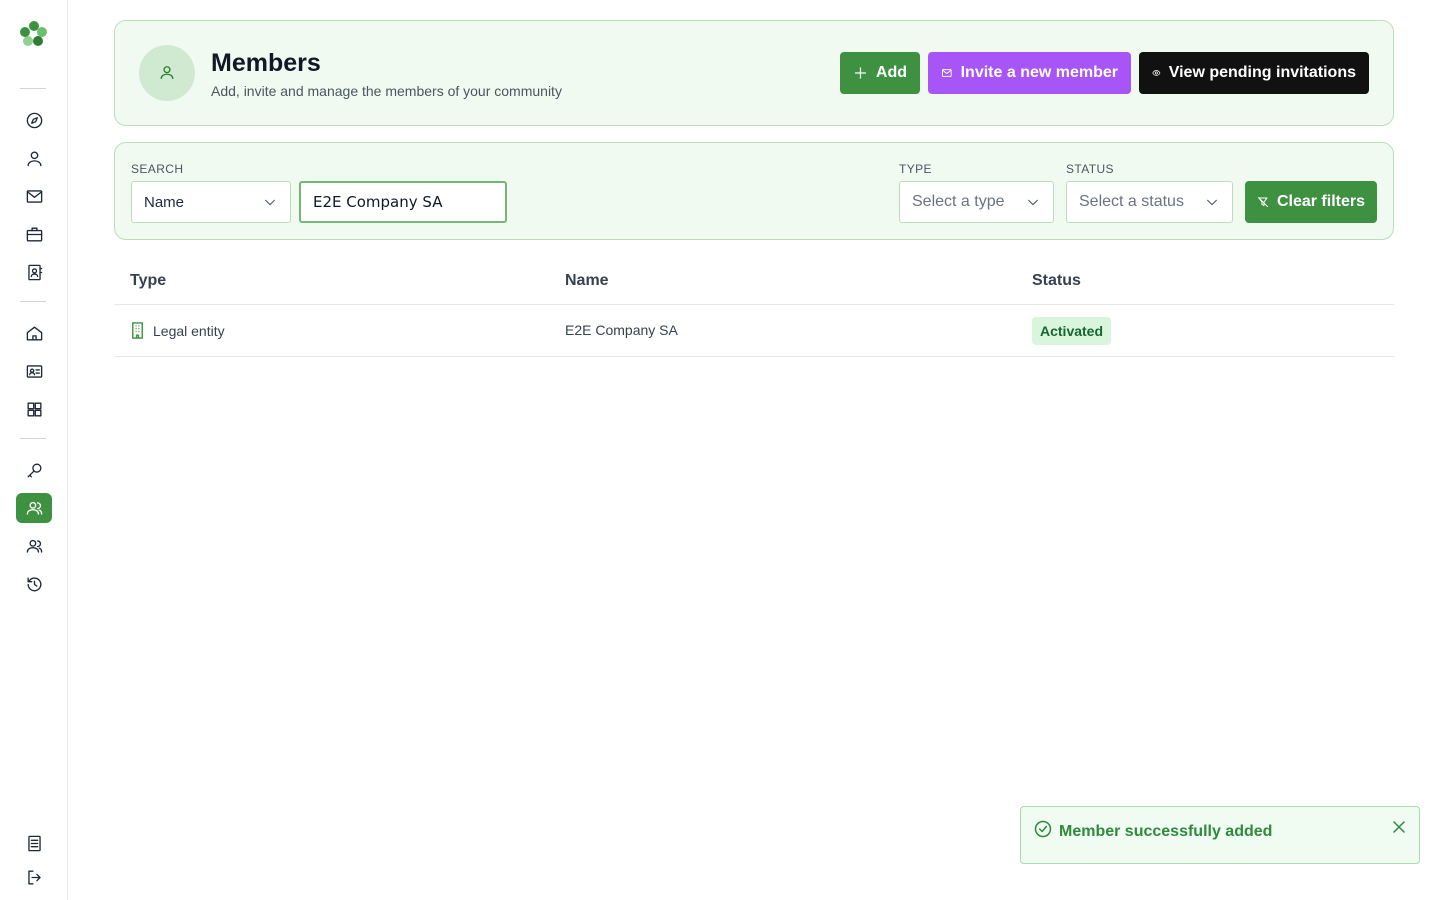 This screenshot has width=1440, height=900. I want to click on table-row: Legal entity E2E Company SA Activated, so click(754, 331).